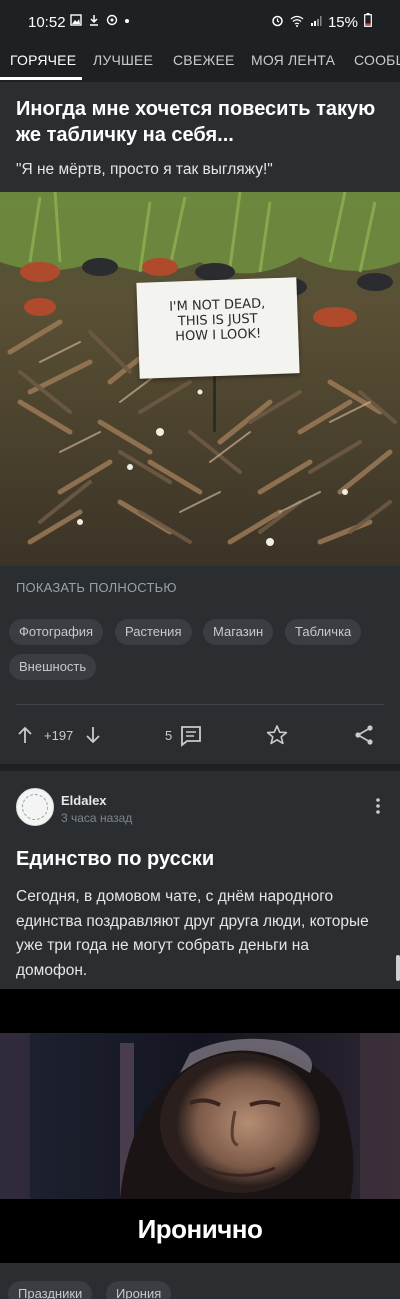 The image size is (400, 1299). What do you see at coordinates (368, 22) in the screenshot?
I see `battery-icon` at bounding box center [368, 22].